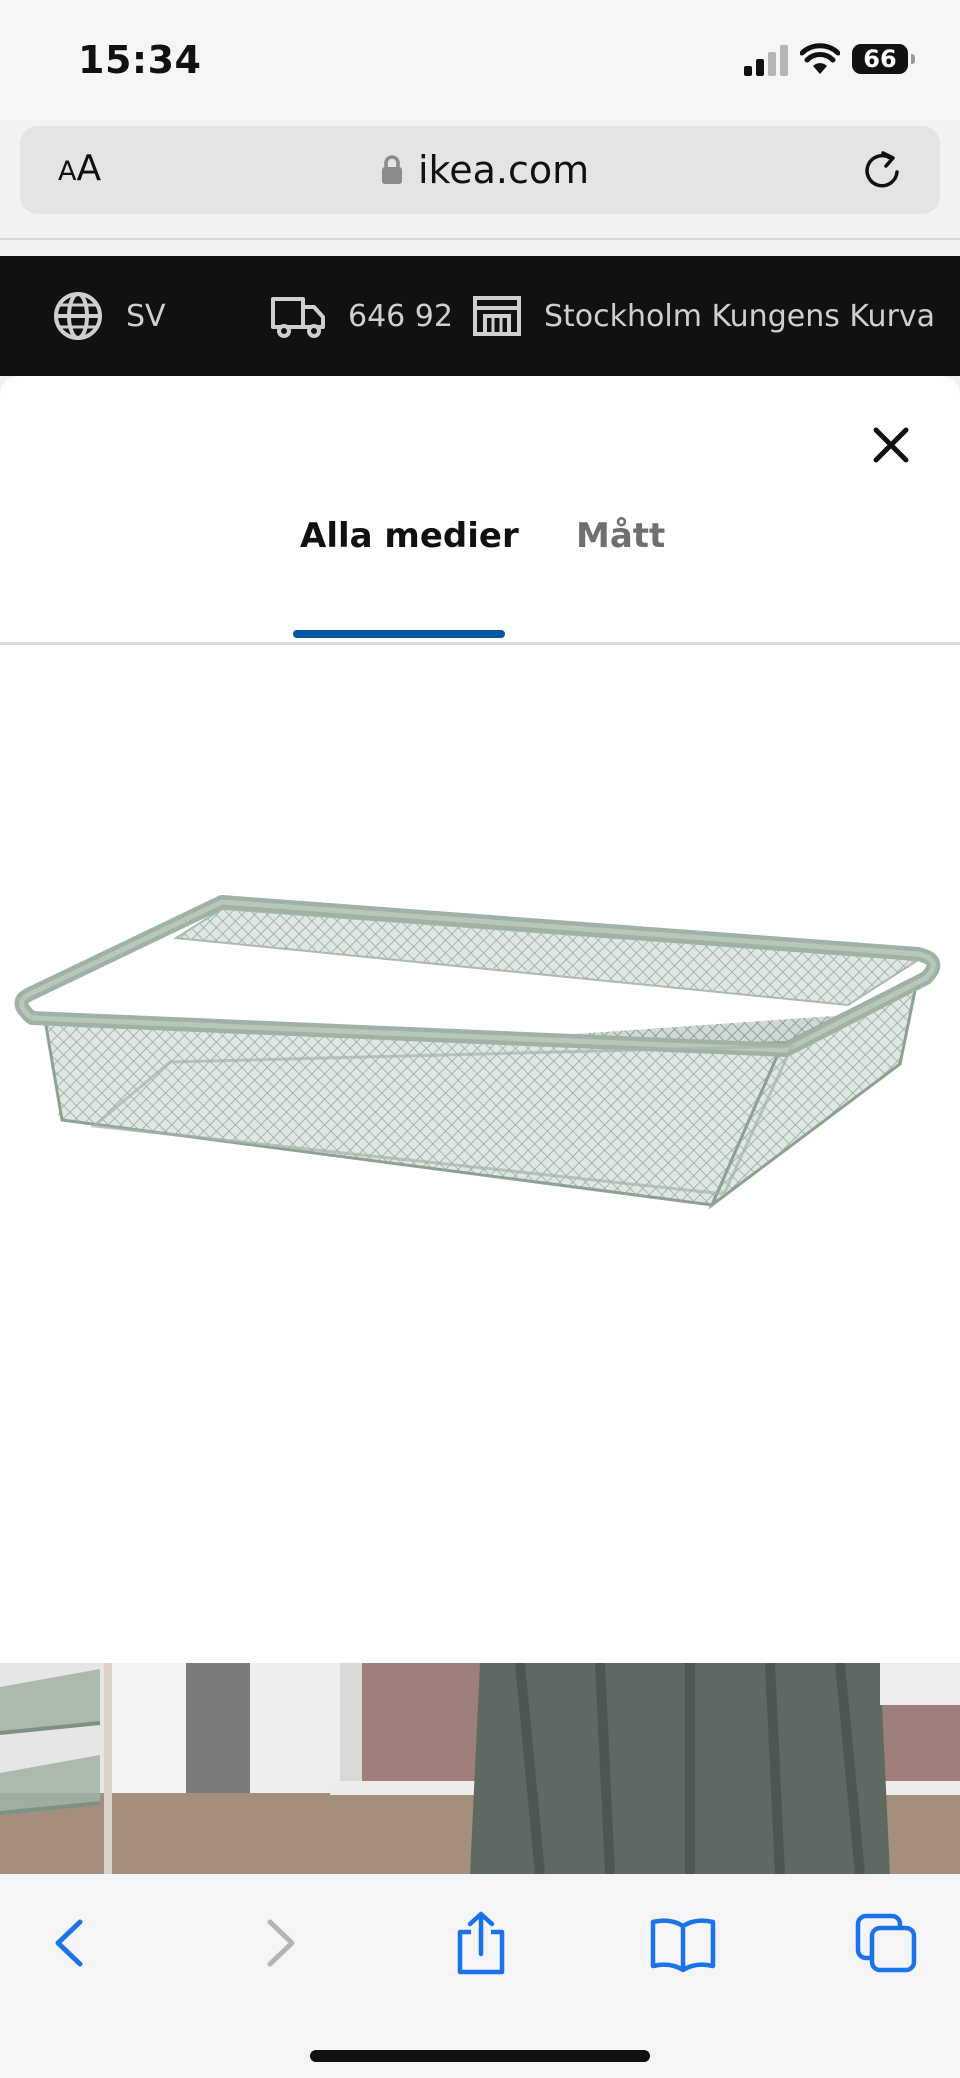 This screenshot has height=2078, width=960. I want to click on close-icon, so click(891, 445).